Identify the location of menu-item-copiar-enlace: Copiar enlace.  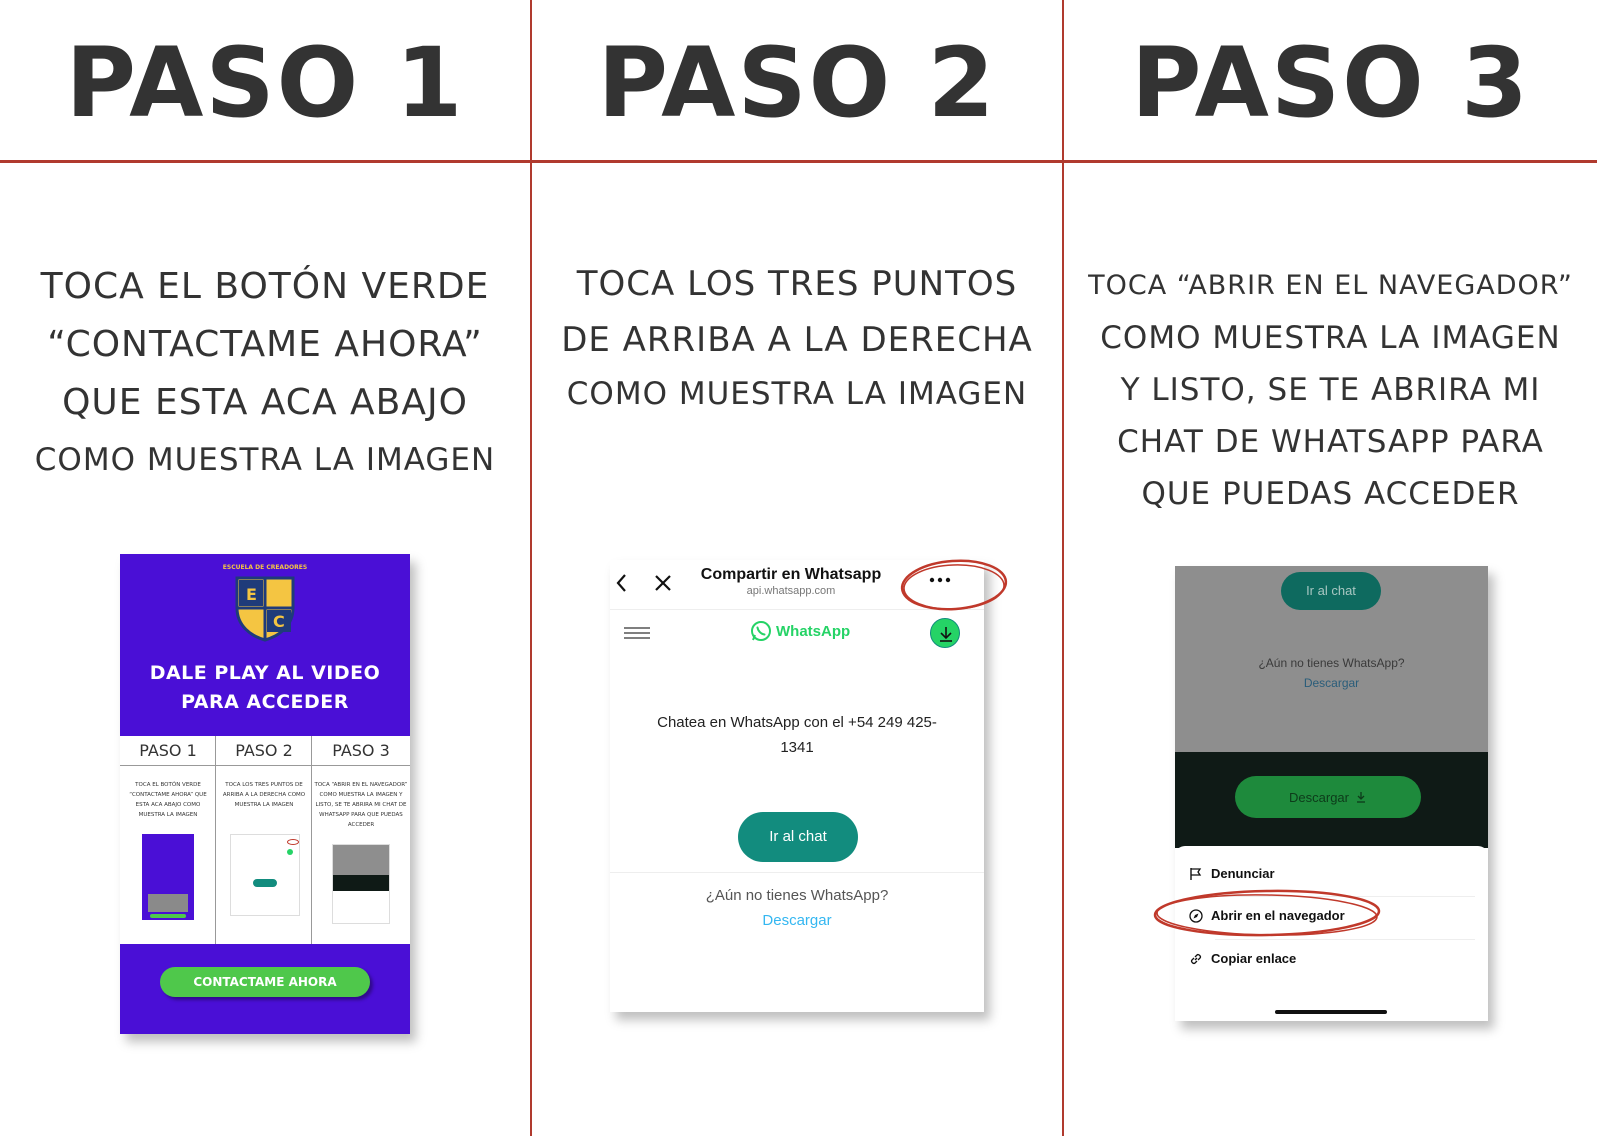
(1242, 958).